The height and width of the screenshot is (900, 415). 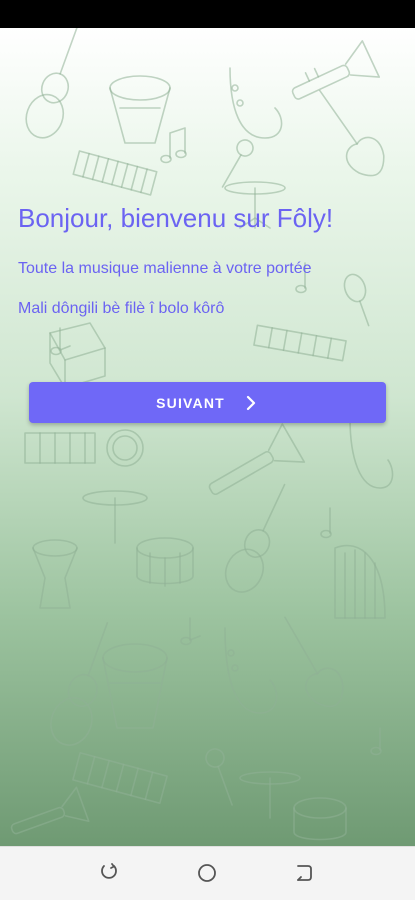 I want to click on recent-apps-button, so click(x=109, y=875).